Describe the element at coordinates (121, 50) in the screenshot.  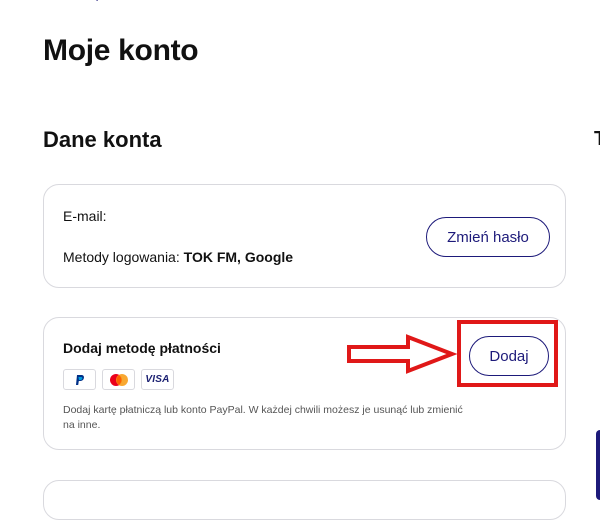
I see `page-title: Moje konto` at that location.